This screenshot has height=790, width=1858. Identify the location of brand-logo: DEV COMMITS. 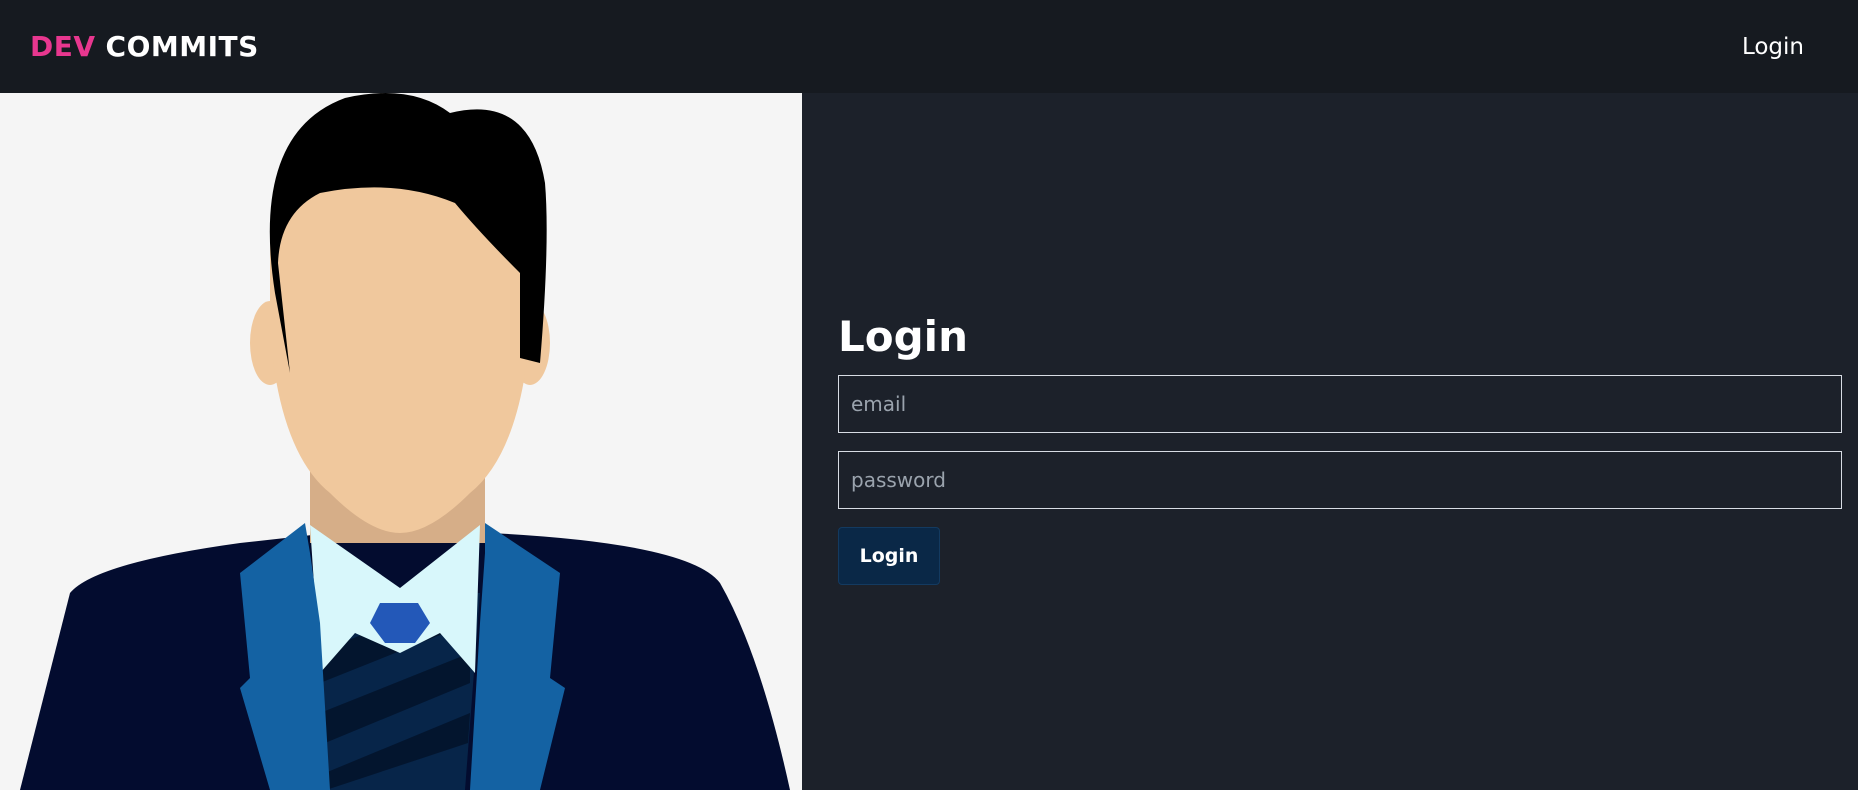
(144, 46).